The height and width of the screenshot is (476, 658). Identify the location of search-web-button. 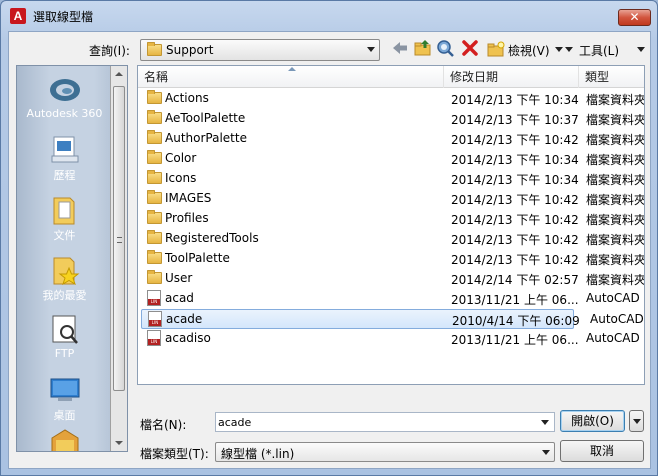
(446, 50).